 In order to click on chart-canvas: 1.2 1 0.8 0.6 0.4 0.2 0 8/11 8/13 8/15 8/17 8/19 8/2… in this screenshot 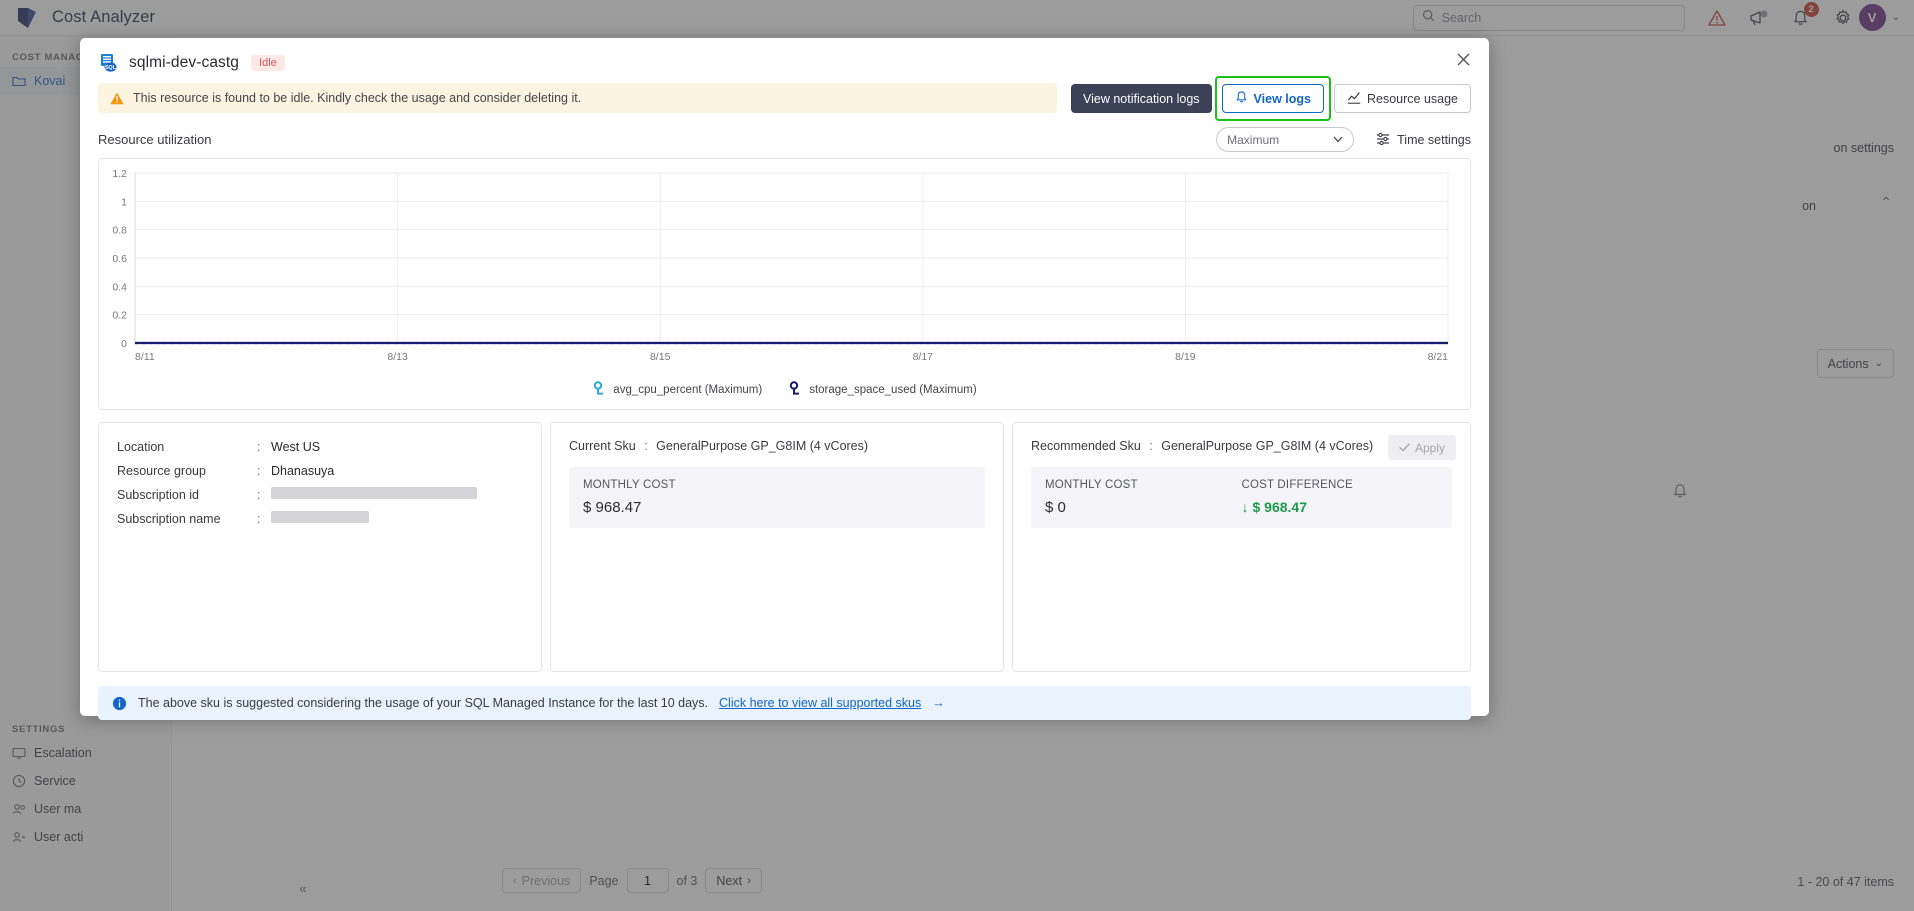, I will do `click(780, 265)`.